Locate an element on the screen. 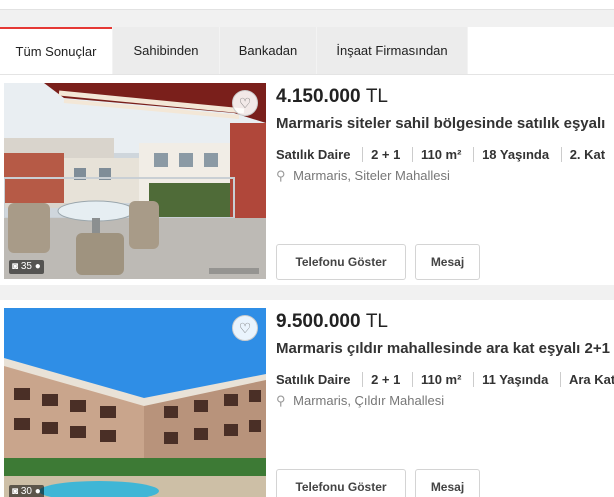  listing-location: ⚲ Marmaris, Çıldır Mahallesi is located at coordinates (360, 401).